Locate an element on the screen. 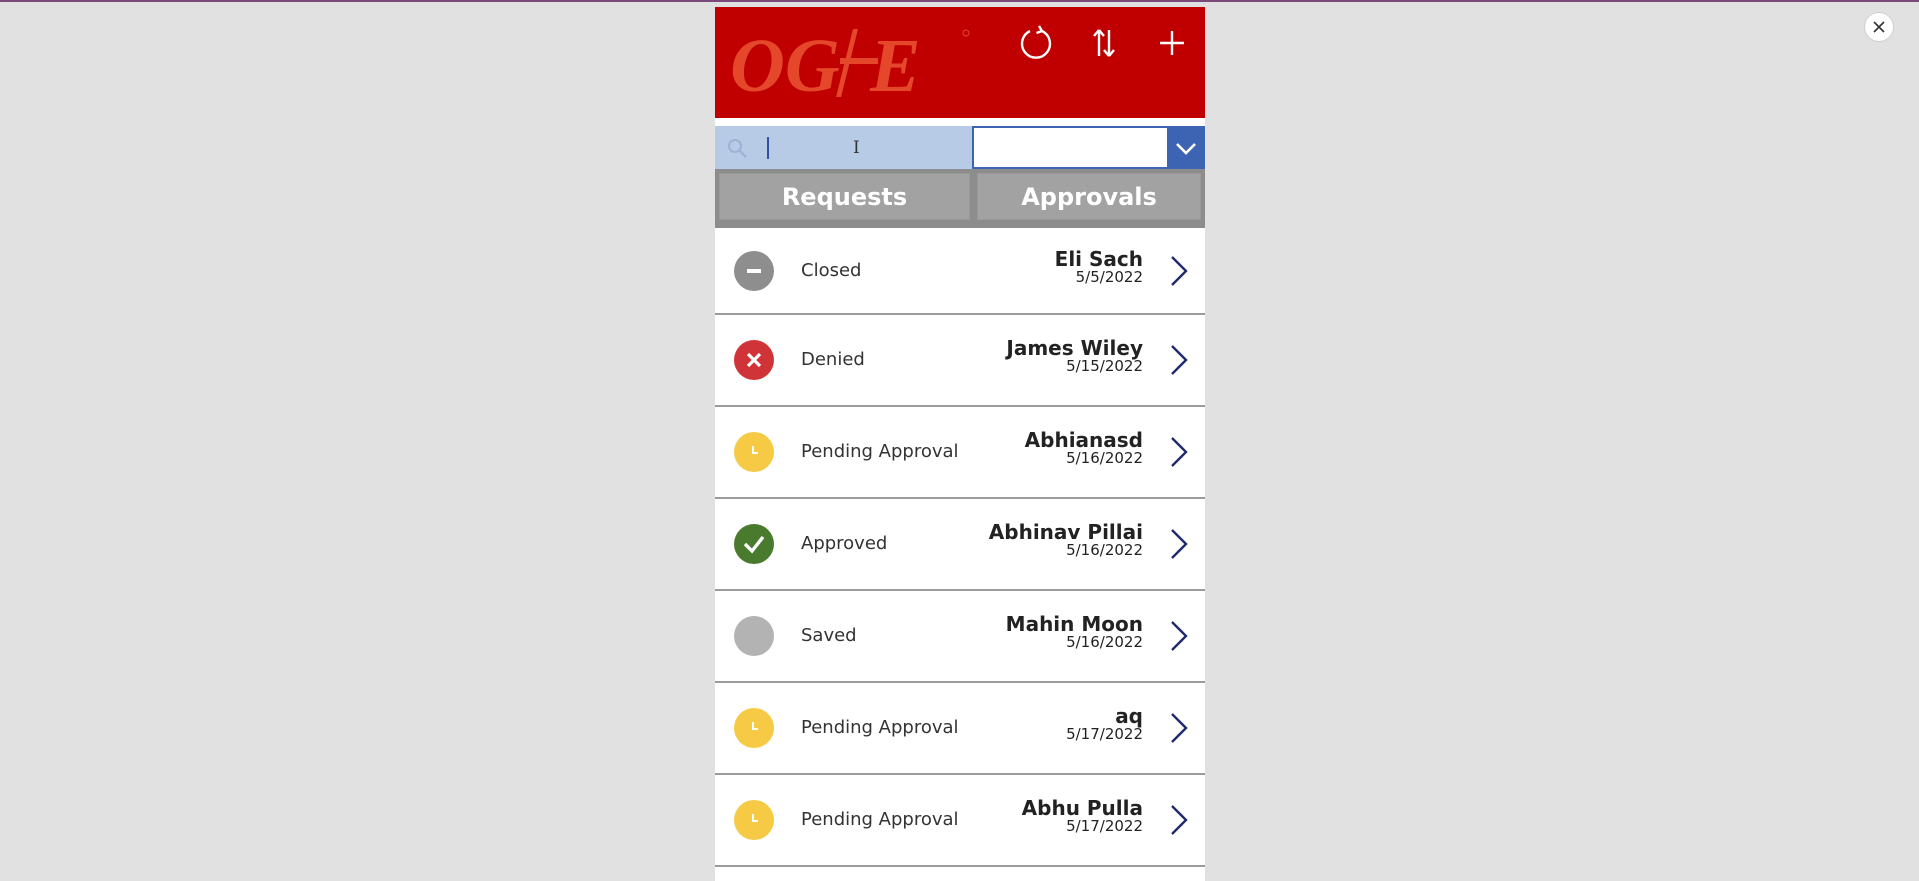 The width and height of the screenshot is (1919, 881). status-approved-badge is located at coordinates (754, 544).